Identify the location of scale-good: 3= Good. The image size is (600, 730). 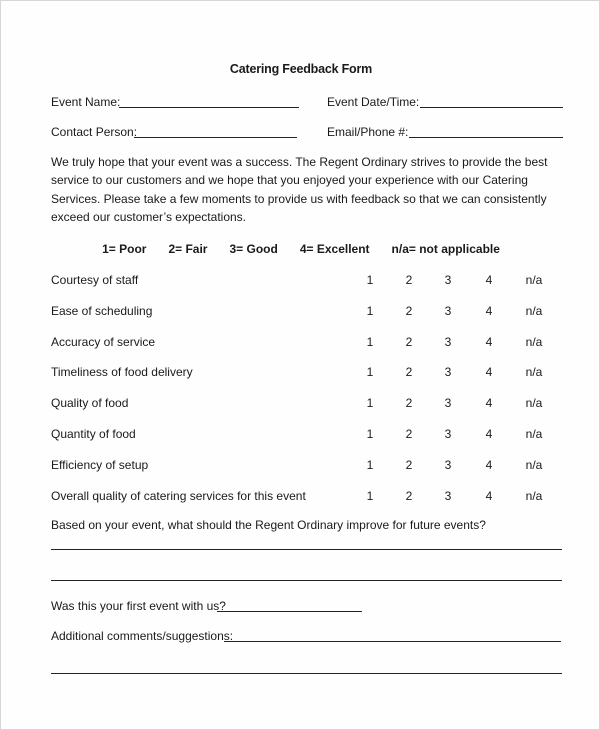
(253, 249).